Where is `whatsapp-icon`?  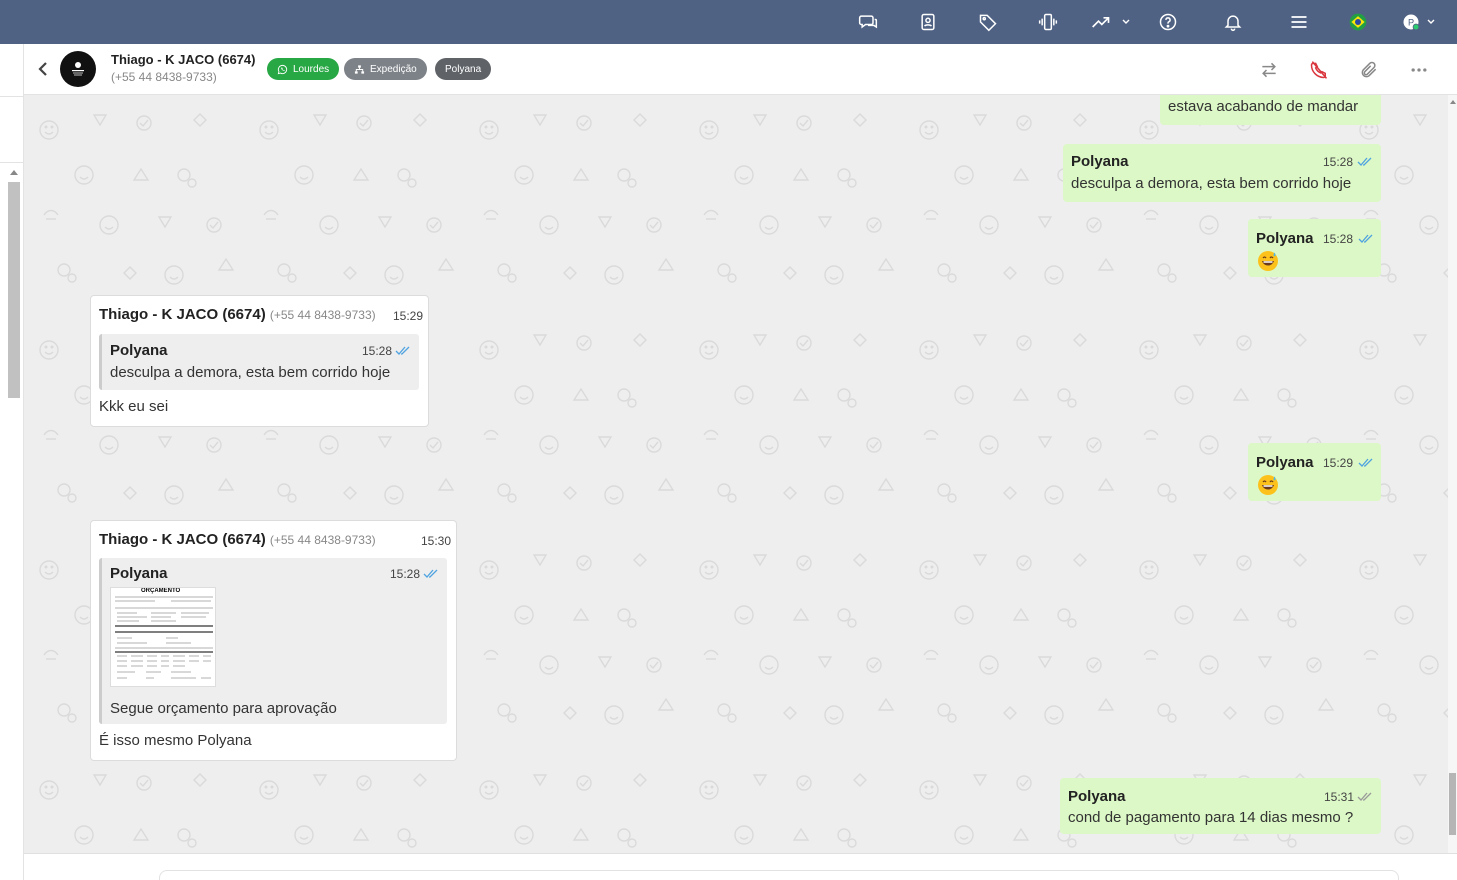
whatsapp-icon is located at coordinates (282, 69).